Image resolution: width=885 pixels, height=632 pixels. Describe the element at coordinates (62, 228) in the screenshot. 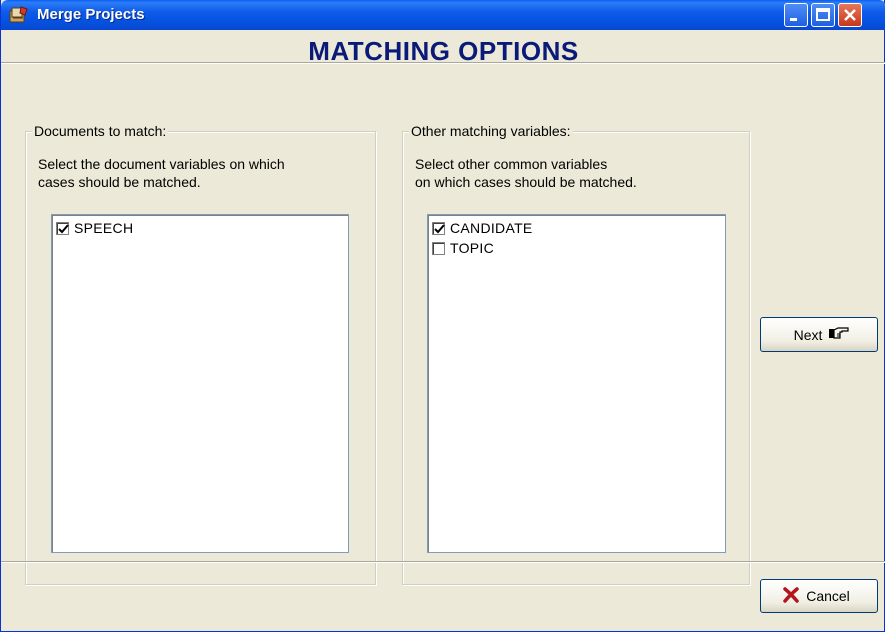

I see `speech-checkbox` at that location.